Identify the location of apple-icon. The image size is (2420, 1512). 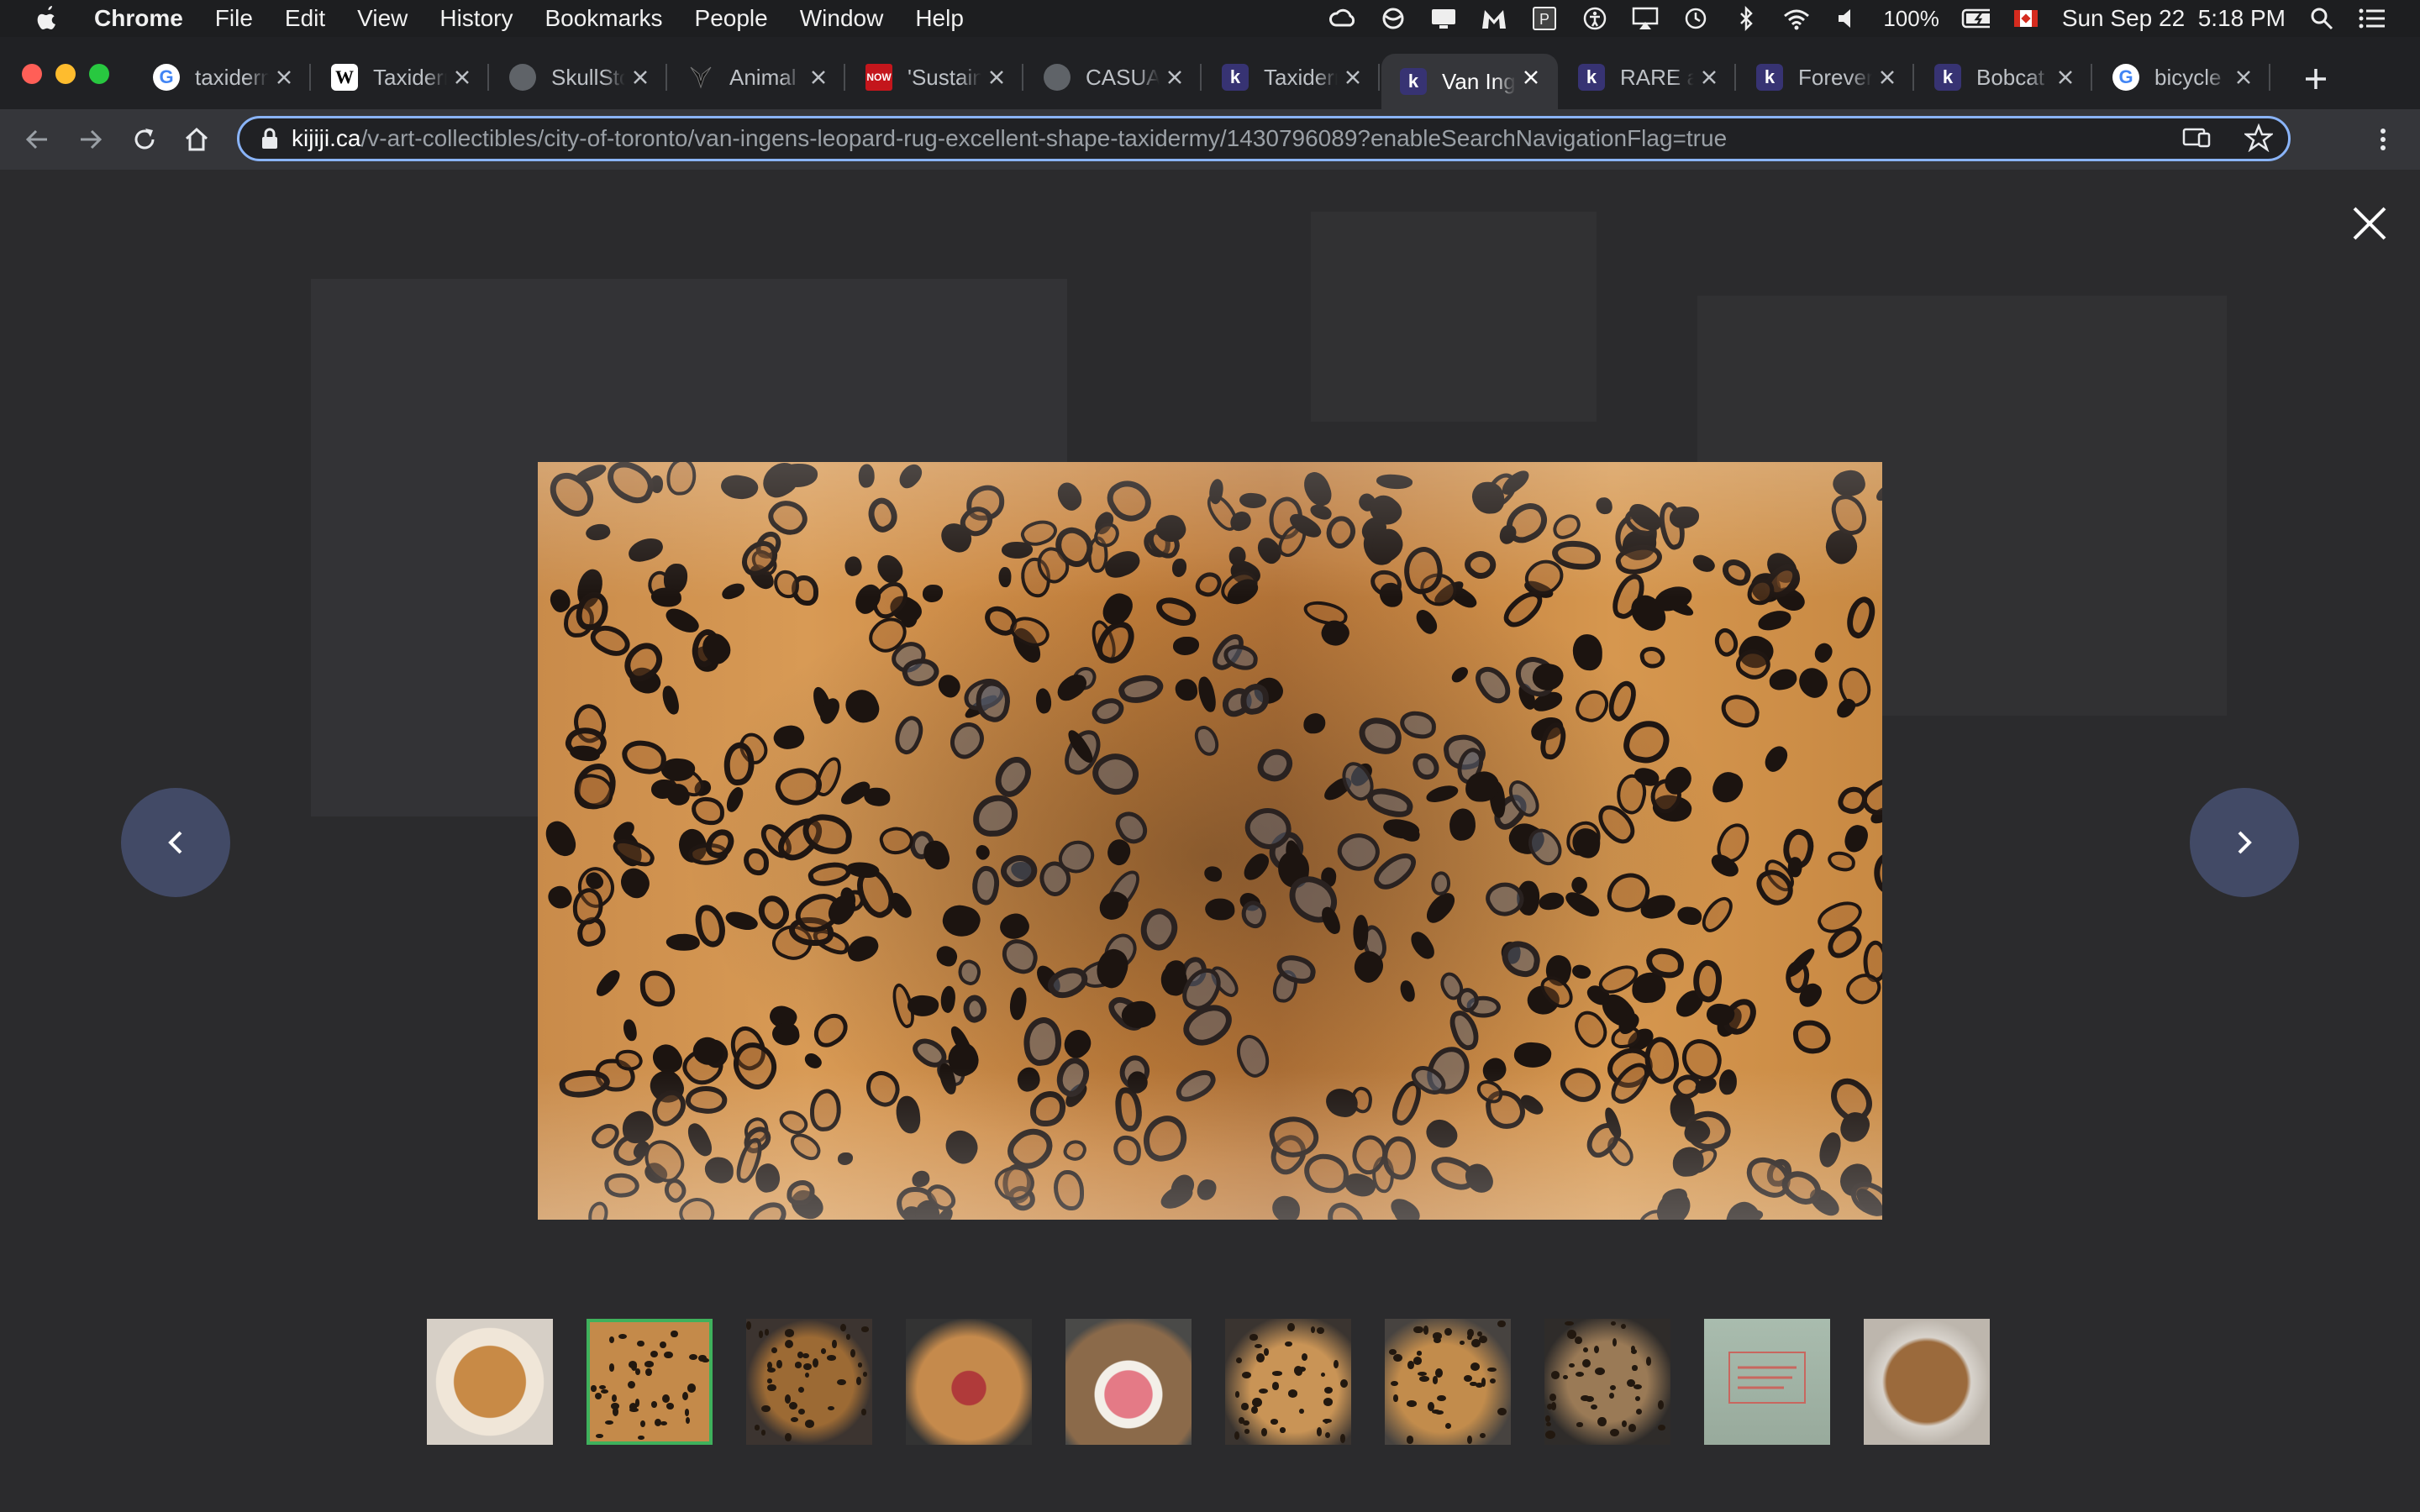
(47, 18).